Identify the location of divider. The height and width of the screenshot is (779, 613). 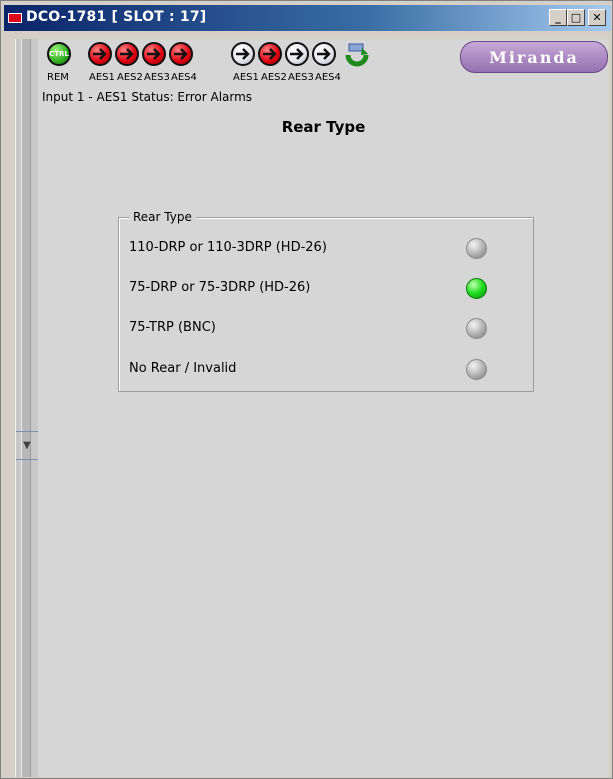
(27, 459).